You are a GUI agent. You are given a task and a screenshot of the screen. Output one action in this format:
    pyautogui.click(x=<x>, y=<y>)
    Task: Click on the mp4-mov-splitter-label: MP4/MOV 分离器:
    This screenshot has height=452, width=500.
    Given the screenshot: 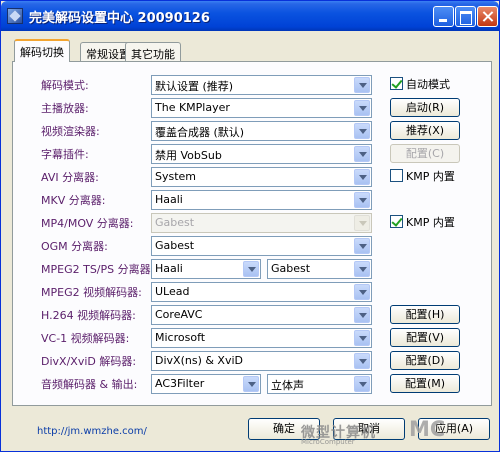 What is the action you would take?
    pyautogui.click(x=87, y=223)
    